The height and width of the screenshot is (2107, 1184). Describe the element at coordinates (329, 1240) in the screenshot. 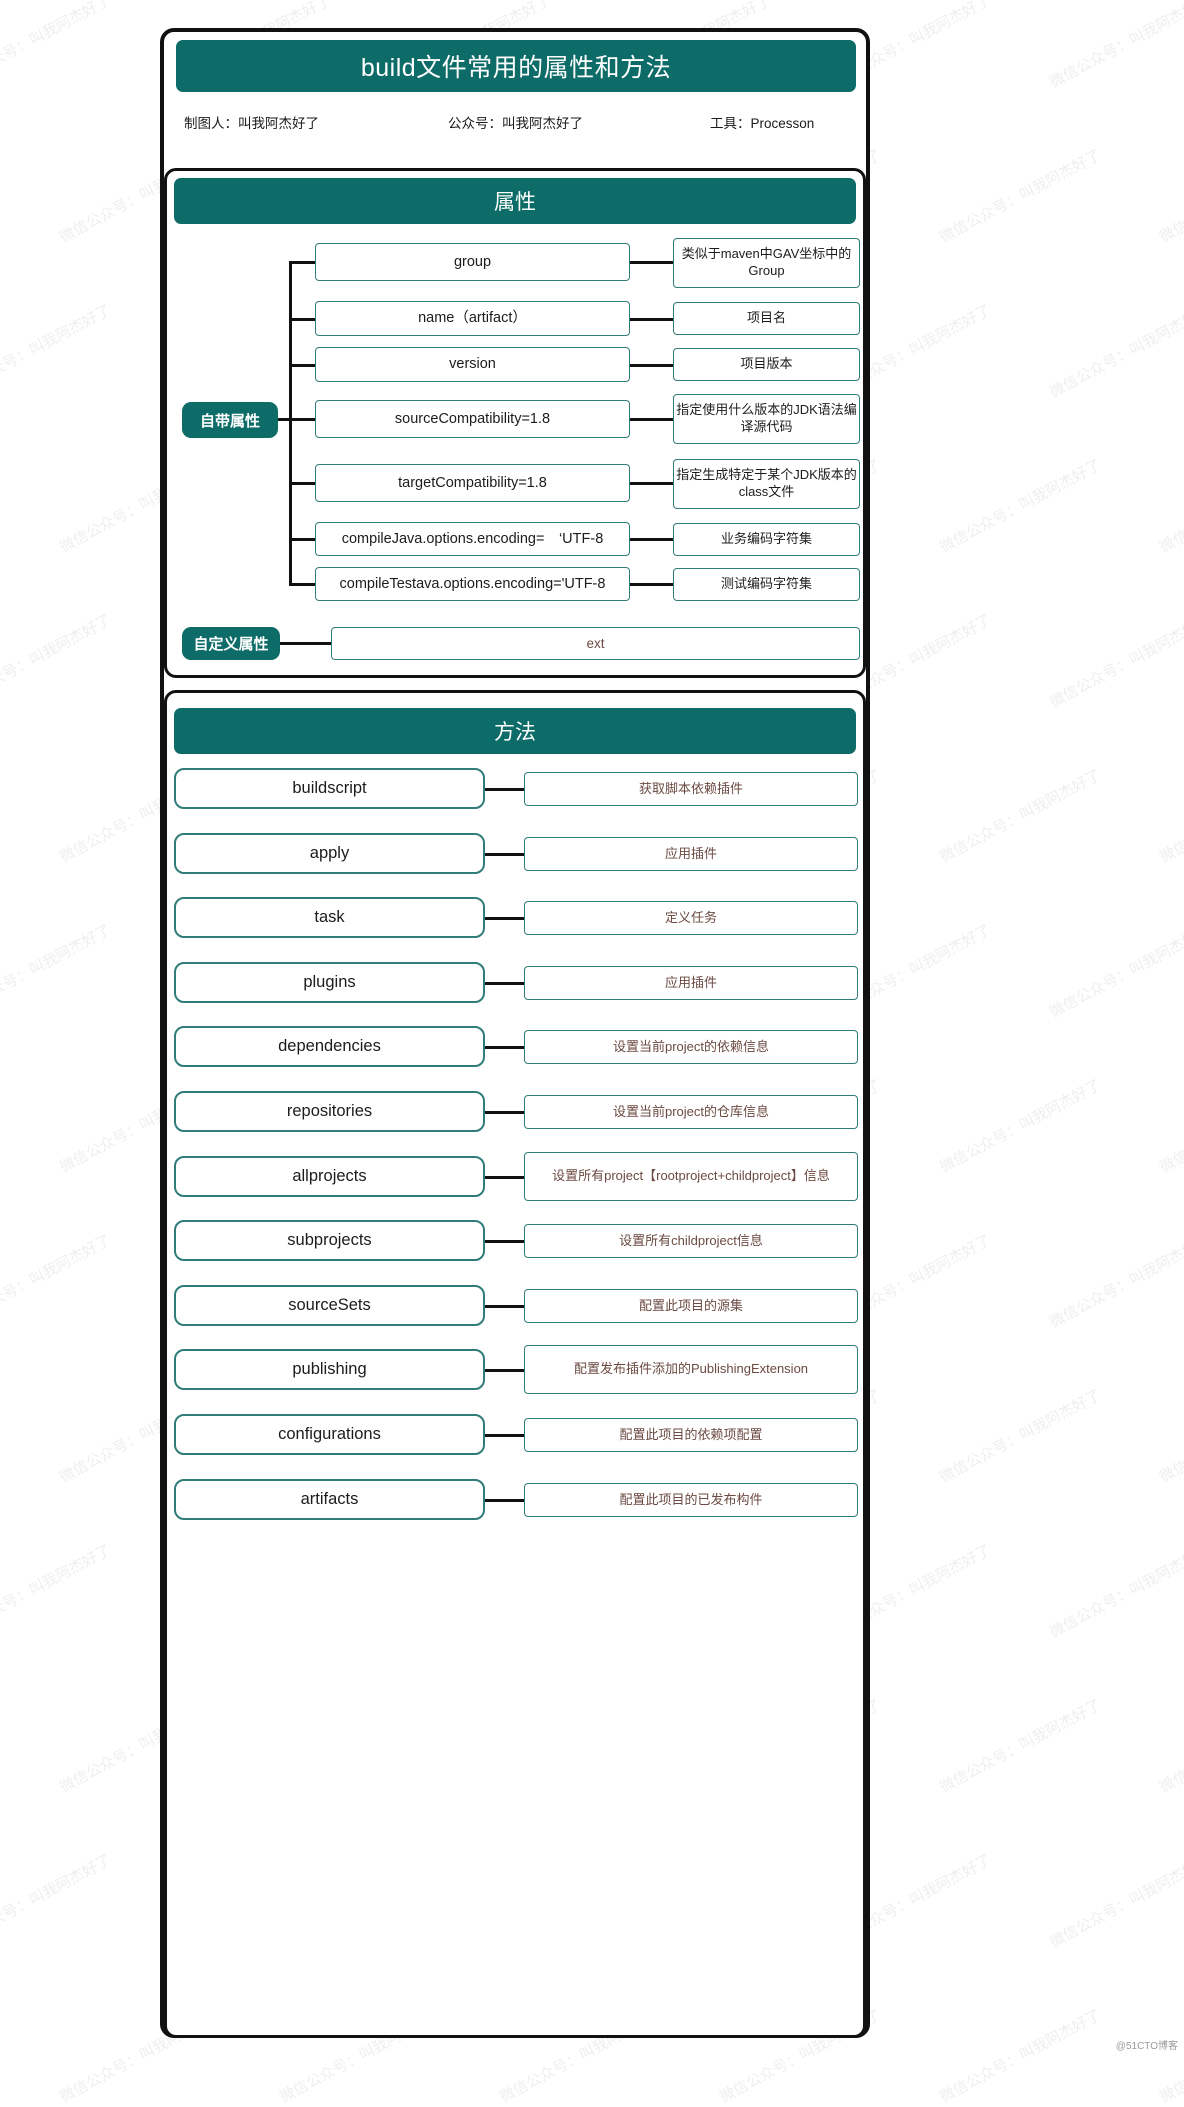

I see `method-item-8: subprojects` at that location.